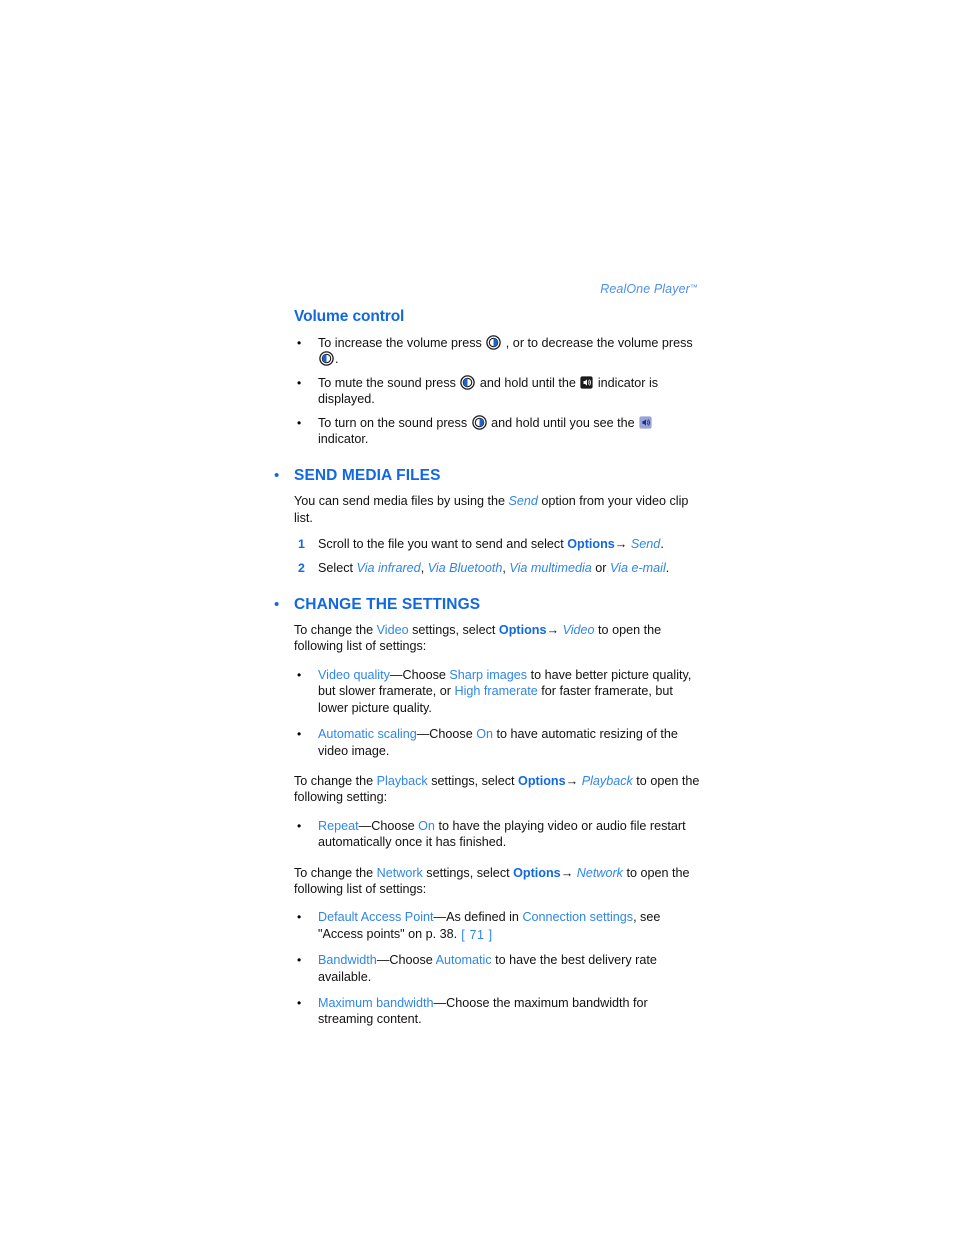 This screenshot has height=1235, width=954. Describe the element at coordinates (598, 872) in the screenshot. I see `network-menu-label: Network` at that location.